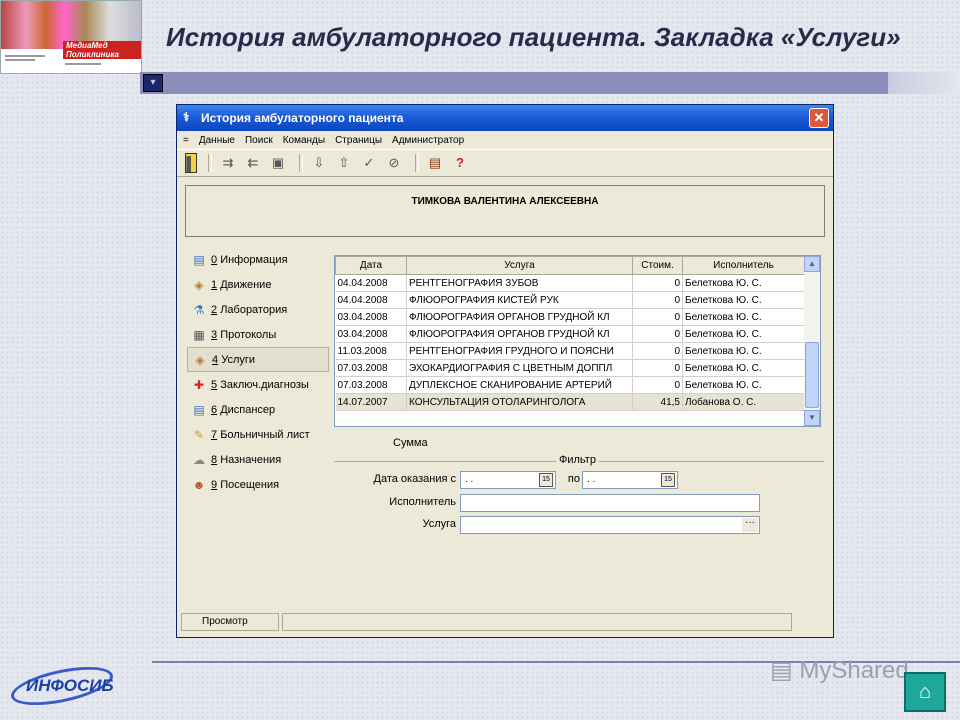 The width and height of the screenshot is (960, 720). I want to click on executor-input, so click(610, 503).